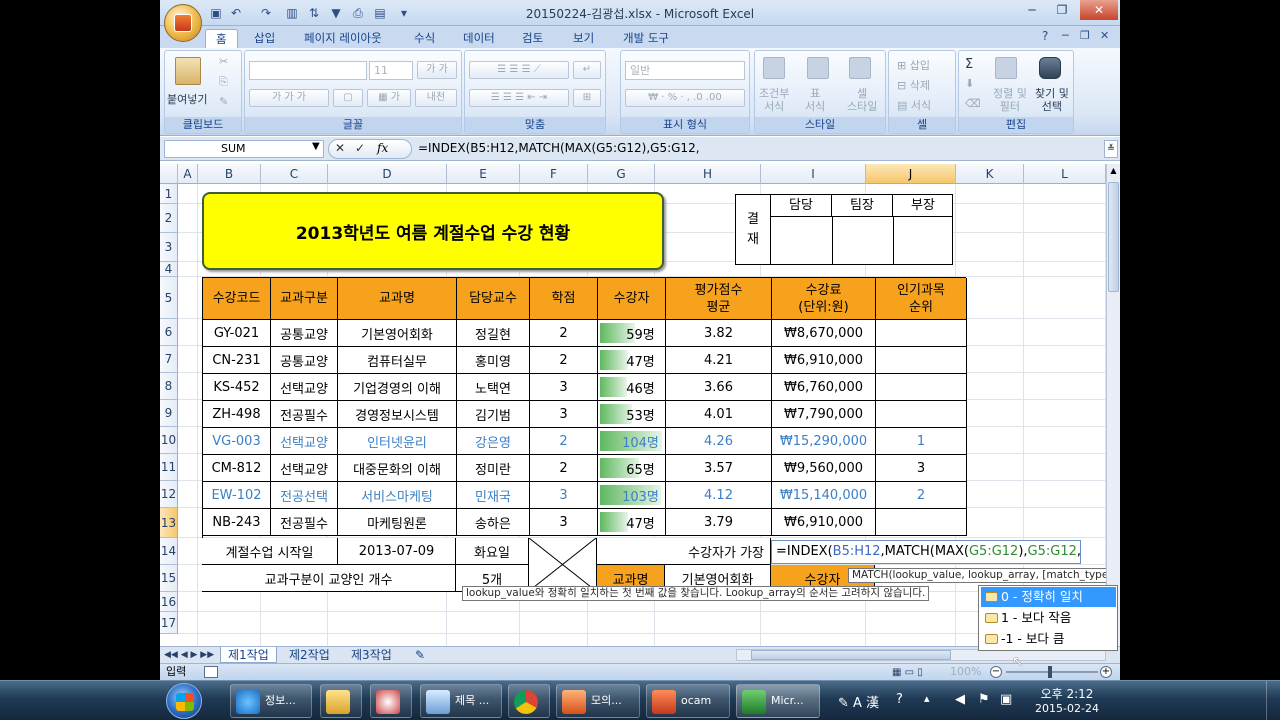 The height and width of the screenshot is (720, 1280). I want to click on sort-icon: ⇅, so click(314, 13).